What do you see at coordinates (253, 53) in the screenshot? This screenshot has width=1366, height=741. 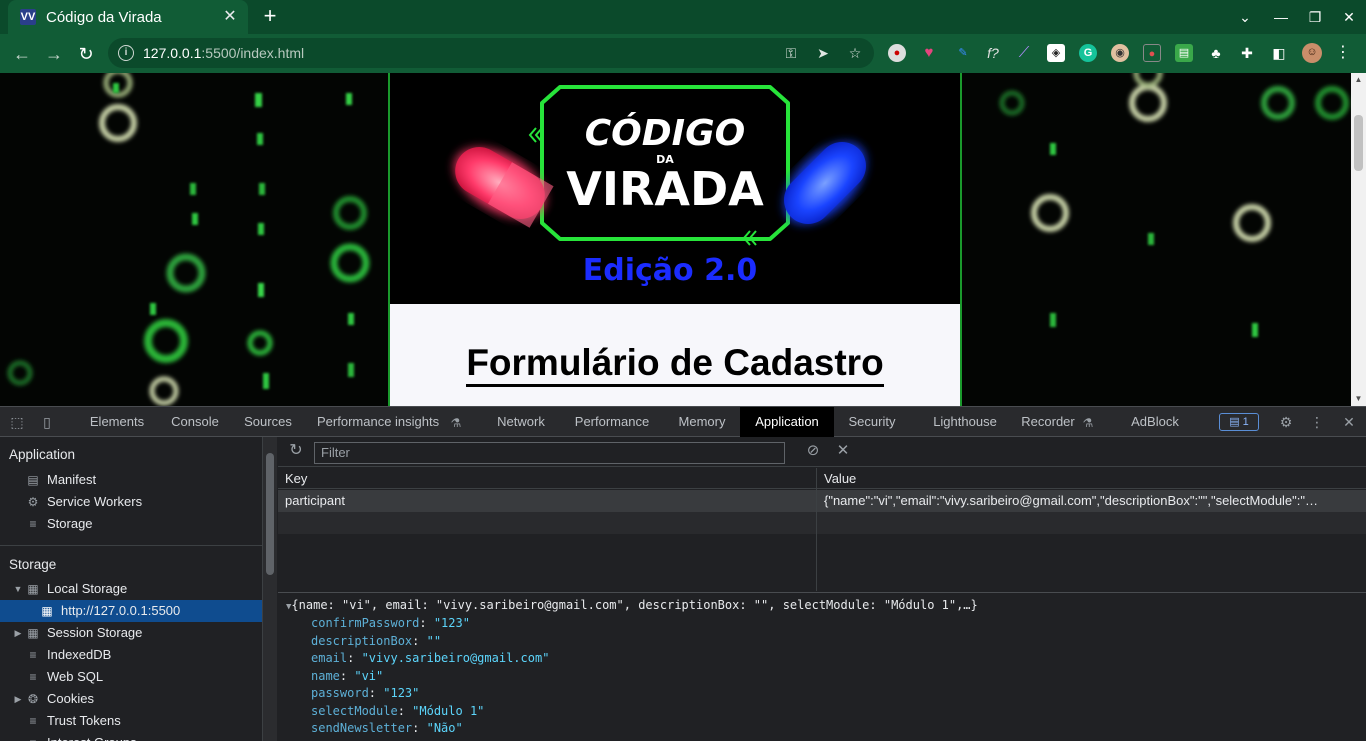 I see `url-path: :5500/index.html` at bounding box center [253, 53].